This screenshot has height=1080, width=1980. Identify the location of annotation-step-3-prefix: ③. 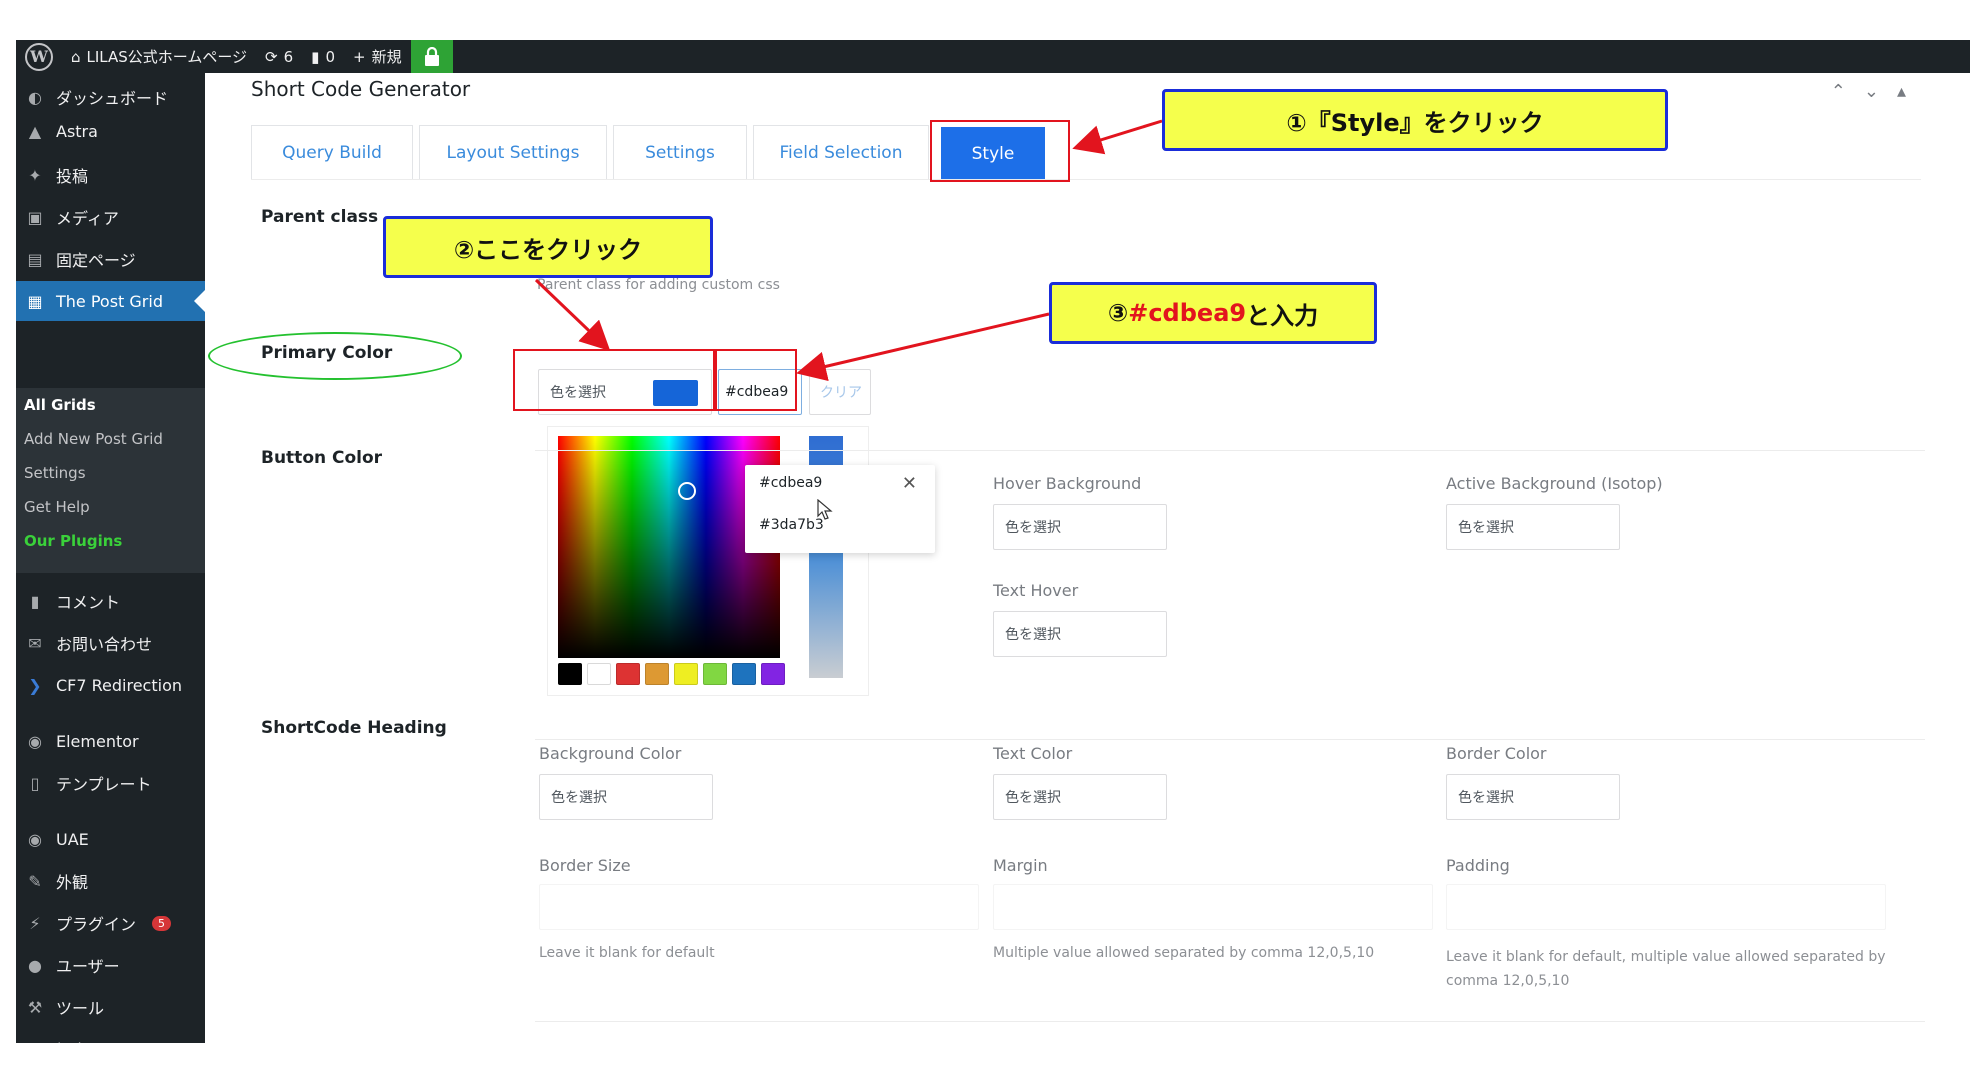
(1118, 313).